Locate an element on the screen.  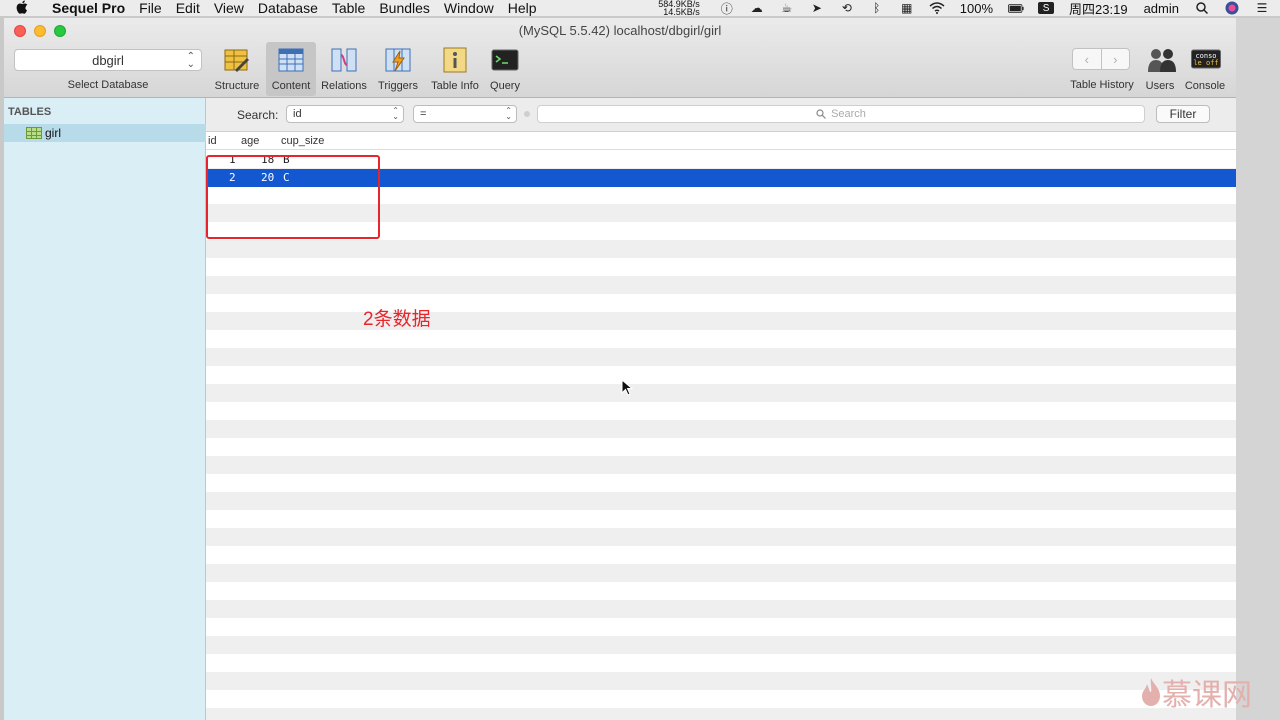
window-title: (MySQL 5.5.42) localhost/dbgirl/girl is located at coordinates (620, 30).